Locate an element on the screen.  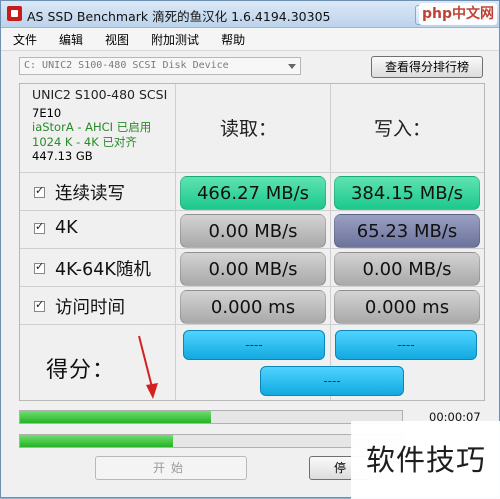
access-time-write-result: 0.000 ms is located at coordinates (407, 307).